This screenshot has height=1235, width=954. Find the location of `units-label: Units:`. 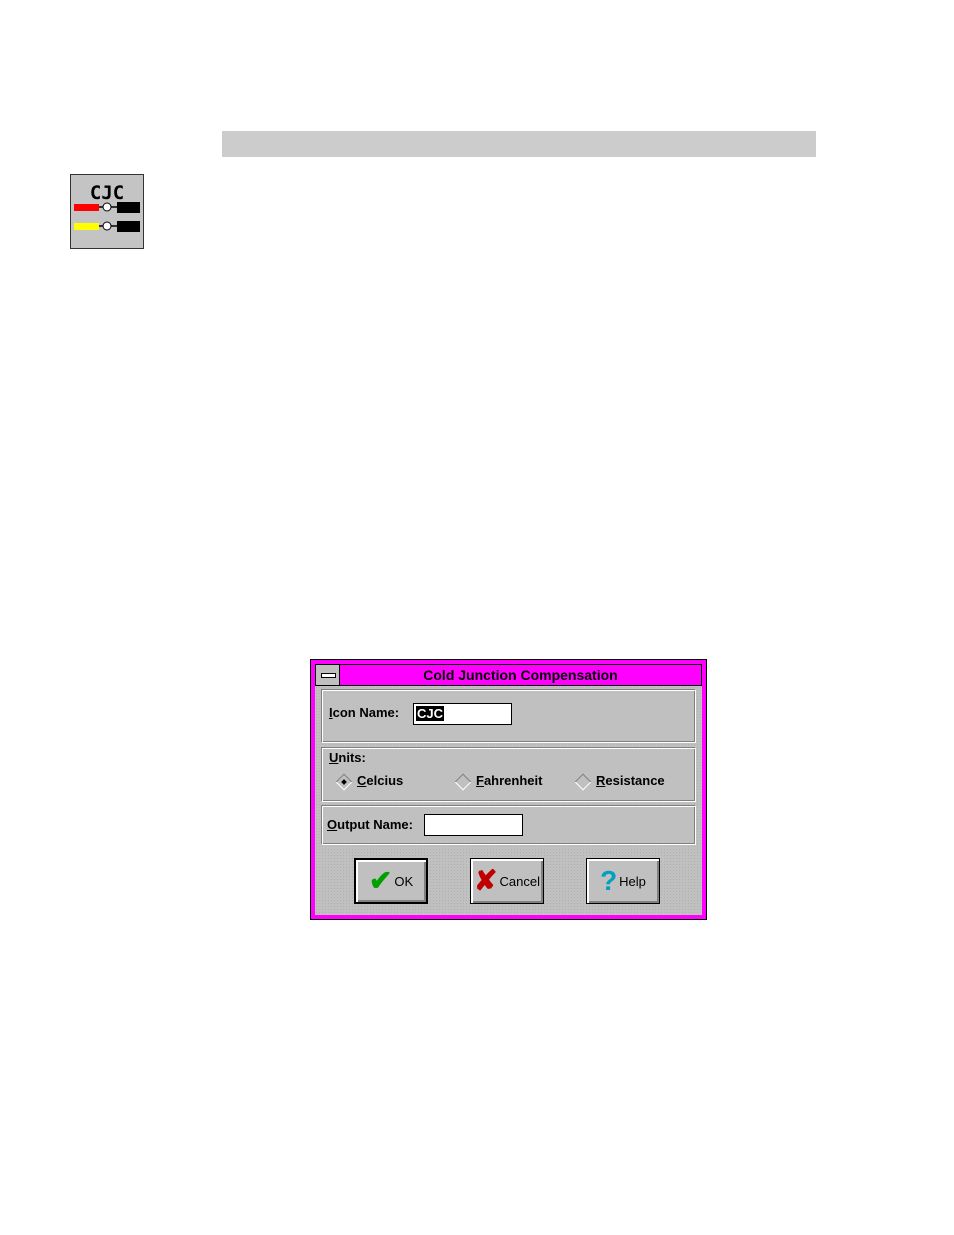

units-label: Units: is located at coordinates (347, 757).